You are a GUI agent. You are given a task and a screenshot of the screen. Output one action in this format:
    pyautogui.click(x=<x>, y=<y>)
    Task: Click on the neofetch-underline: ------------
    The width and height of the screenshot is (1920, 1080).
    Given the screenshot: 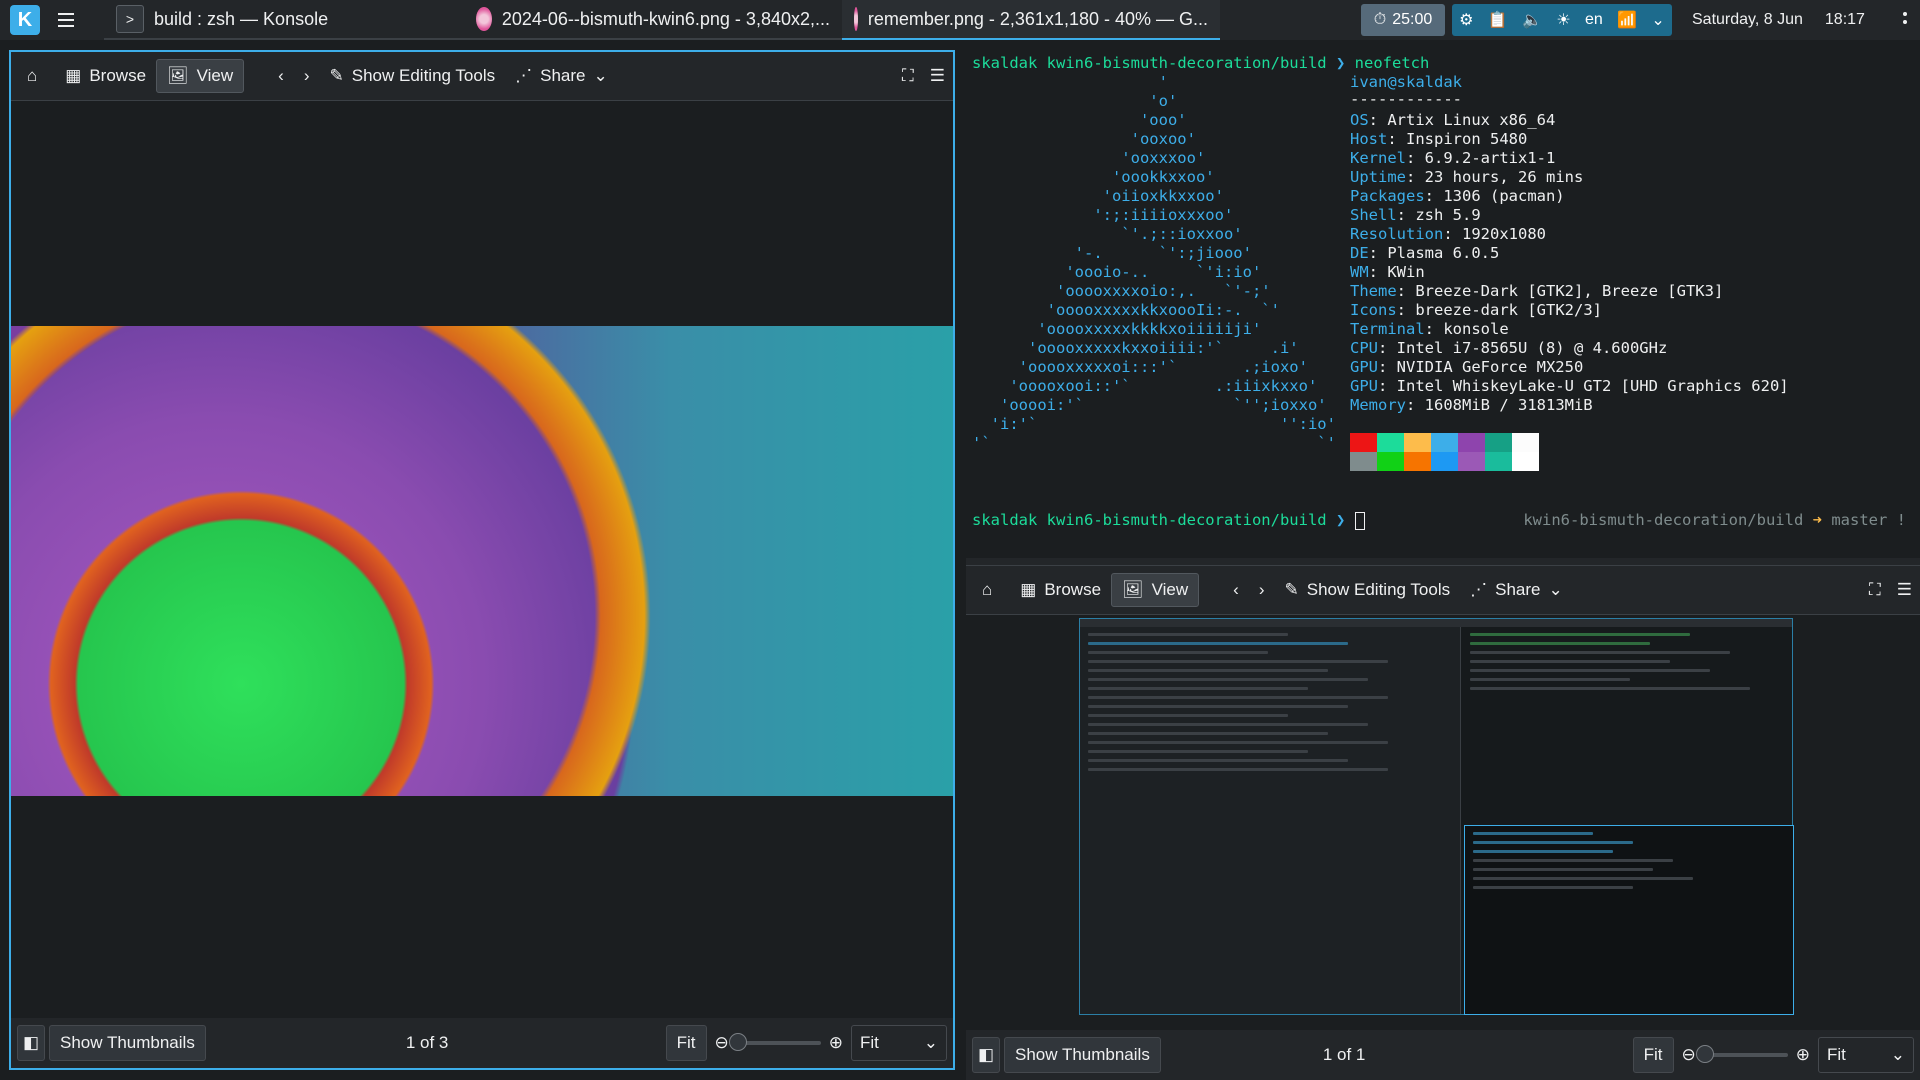 What is the action you would take?
    pyautogui.click(x=1406, y=99)
    